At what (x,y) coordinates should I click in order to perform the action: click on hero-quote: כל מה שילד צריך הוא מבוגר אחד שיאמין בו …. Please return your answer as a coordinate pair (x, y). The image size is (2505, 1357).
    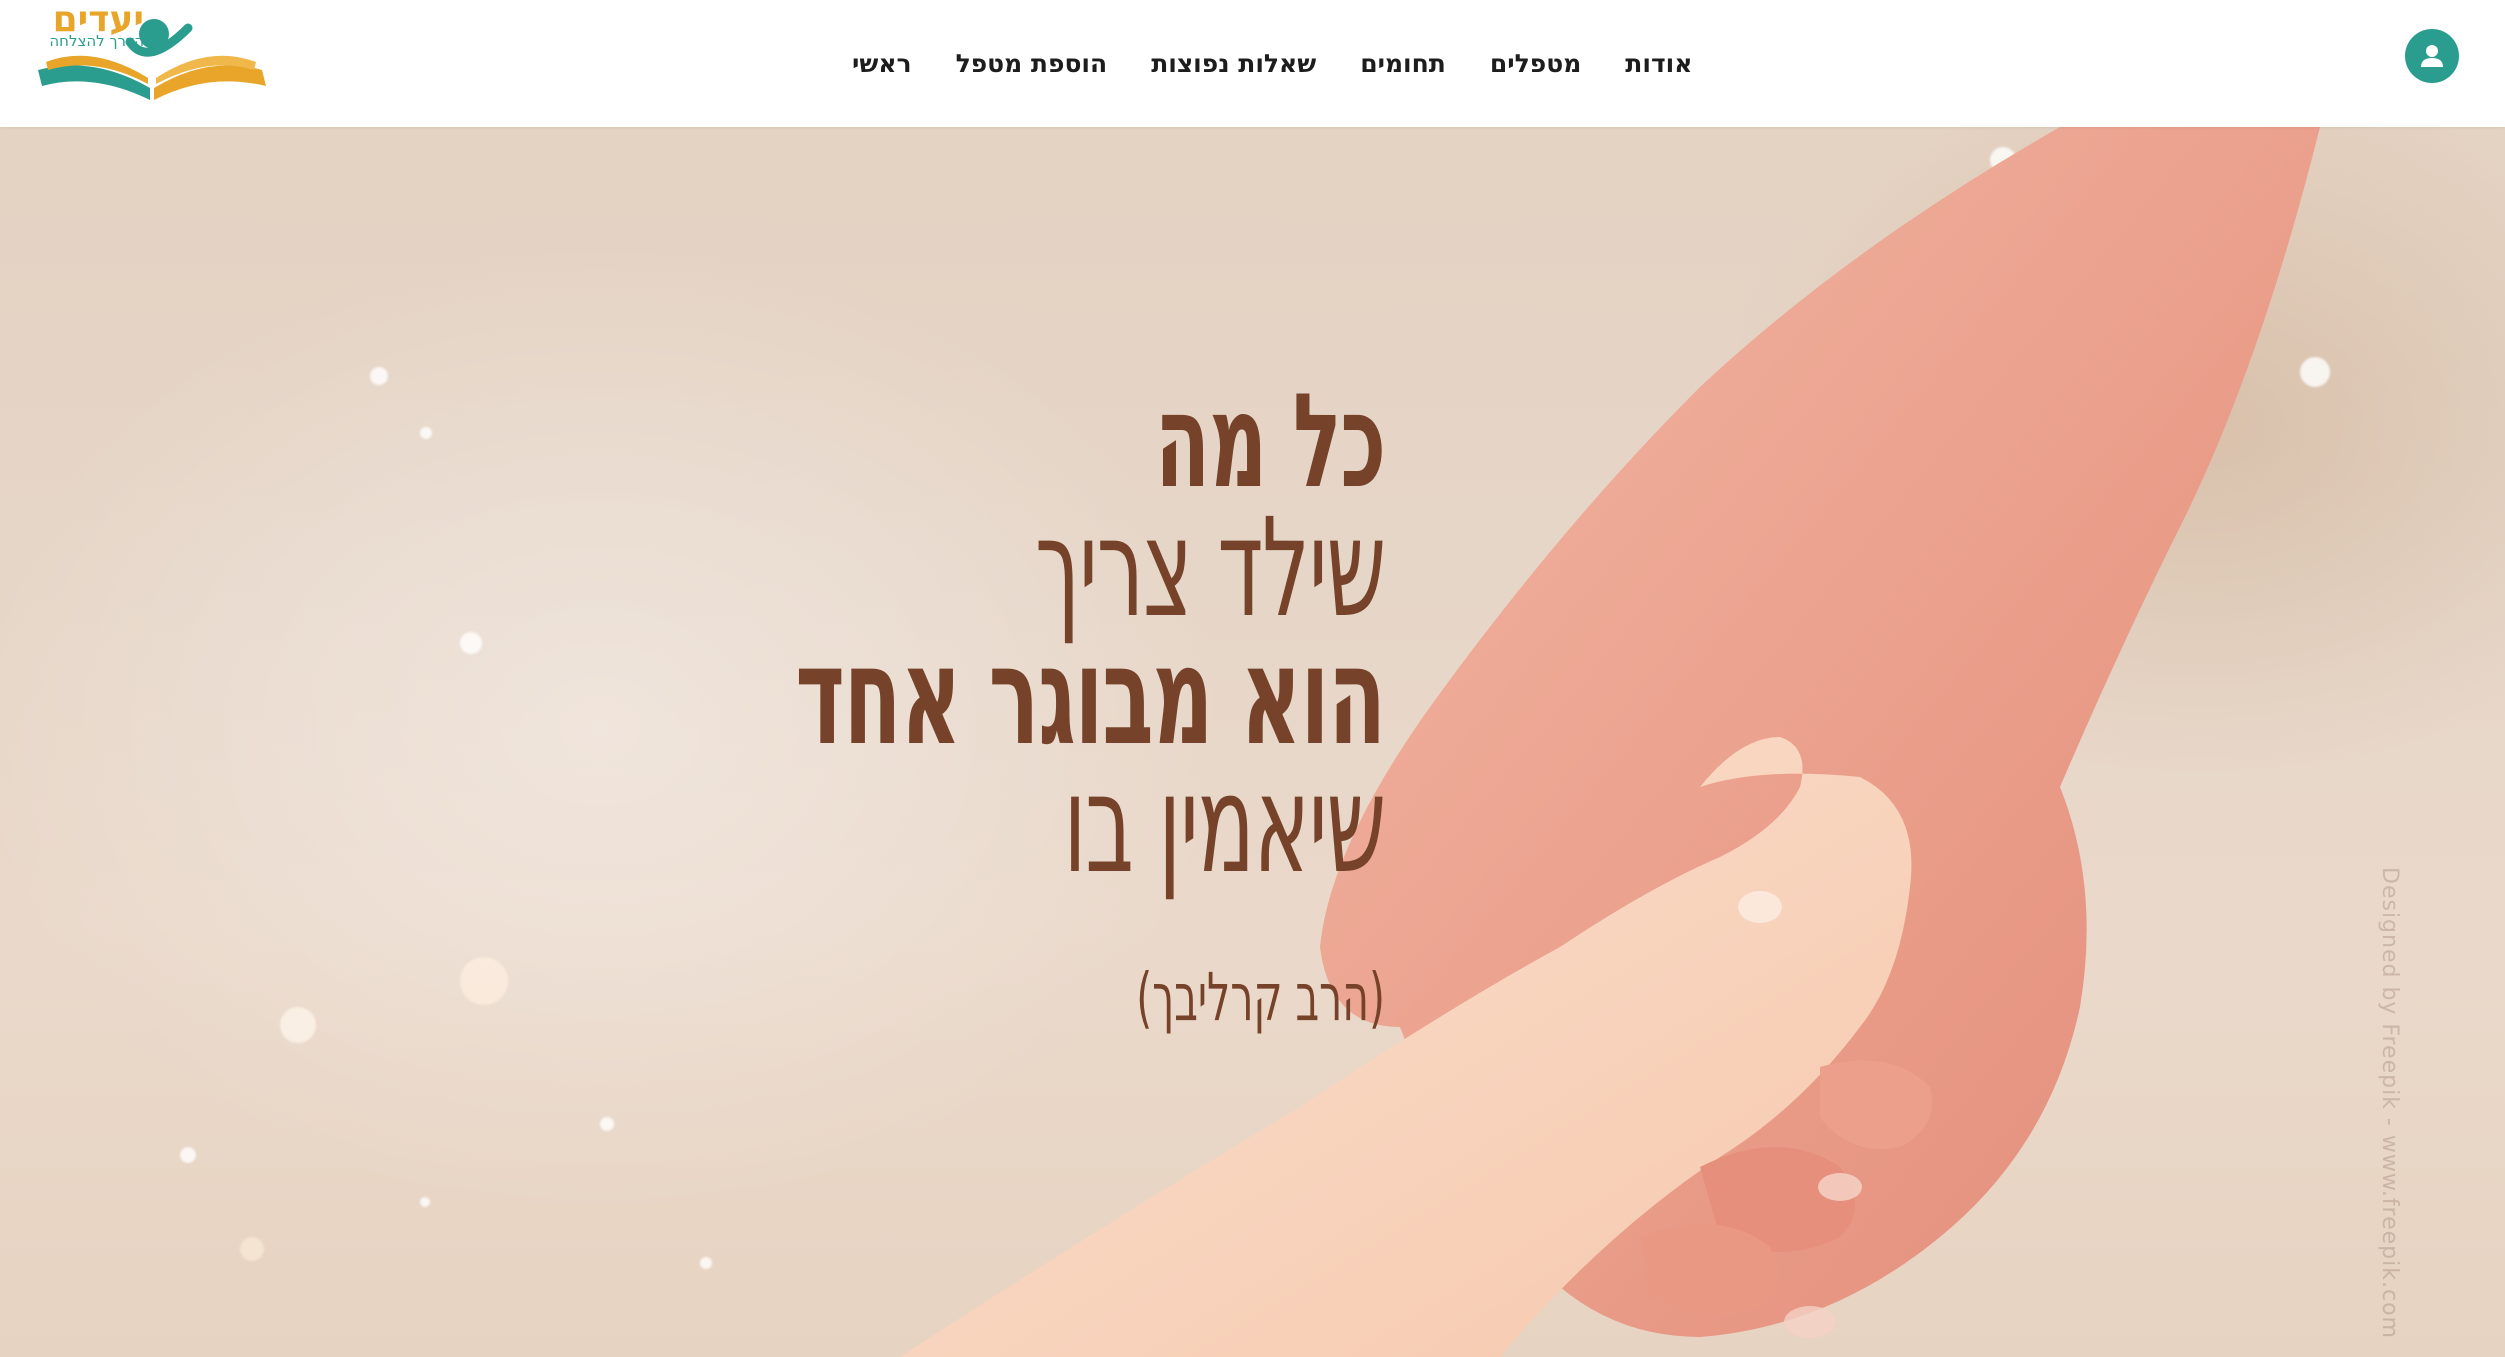
    Looking at the image, I should click on (1091, 700).